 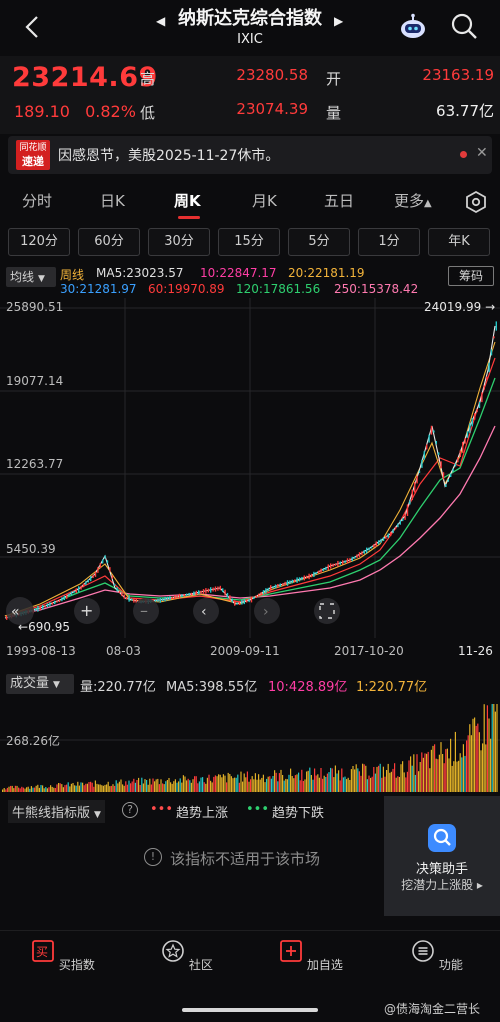 I want to click on change-value: 189.10, so click(x=42, y=111).